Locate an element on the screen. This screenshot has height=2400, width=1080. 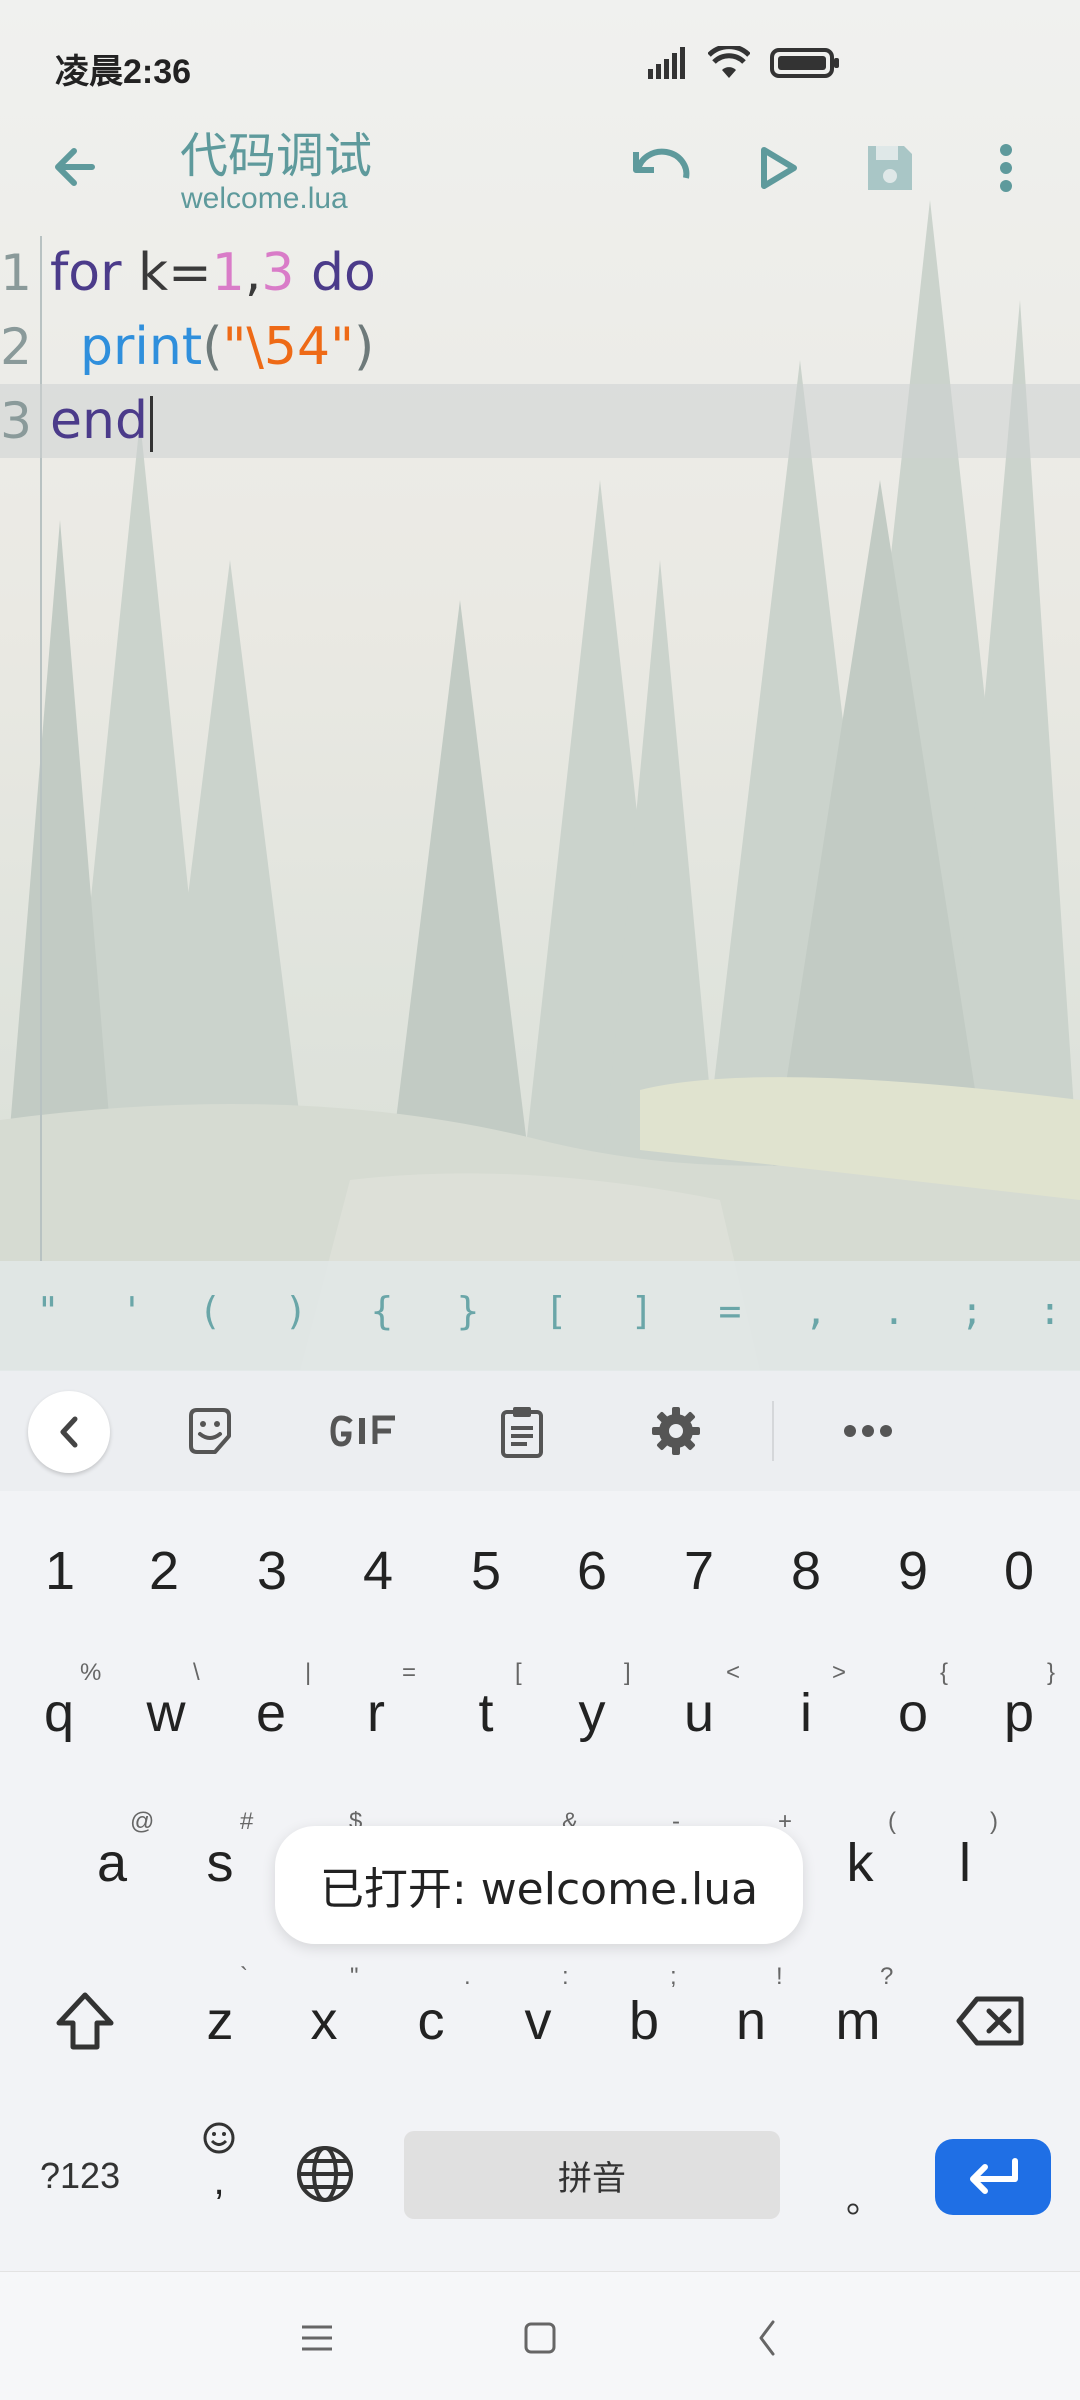
backspace-key is located at coordinates (991, 2021).